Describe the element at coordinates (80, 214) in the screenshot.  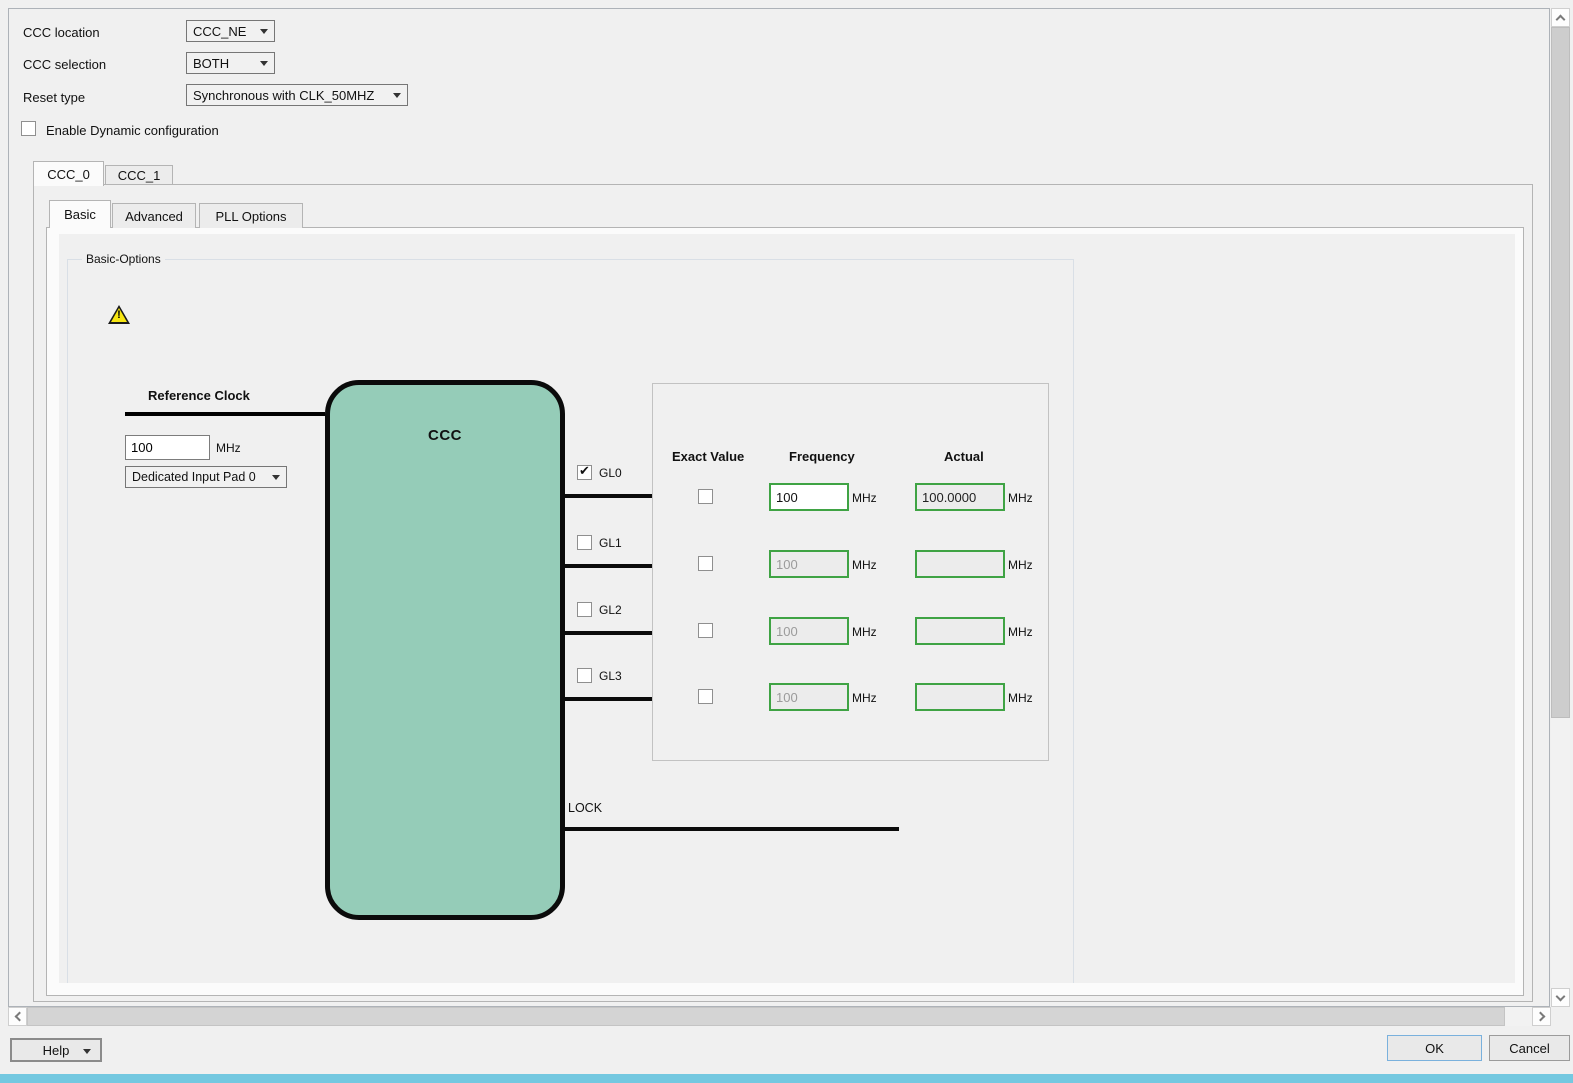
I see `tab-basic: Basic` at that location.